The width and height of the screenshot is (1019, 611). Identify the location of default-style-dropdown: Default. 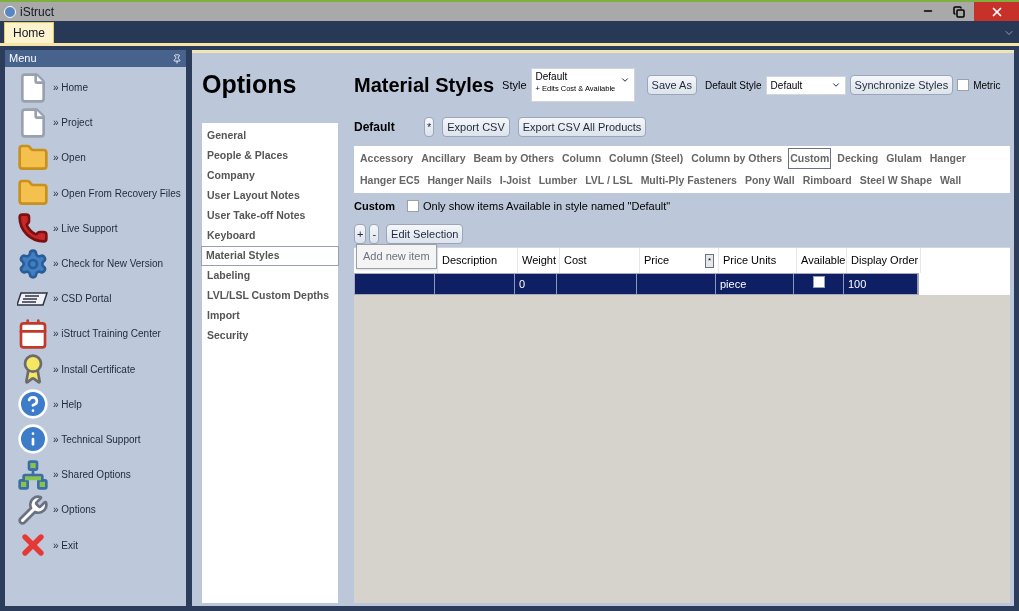
(805, 85).